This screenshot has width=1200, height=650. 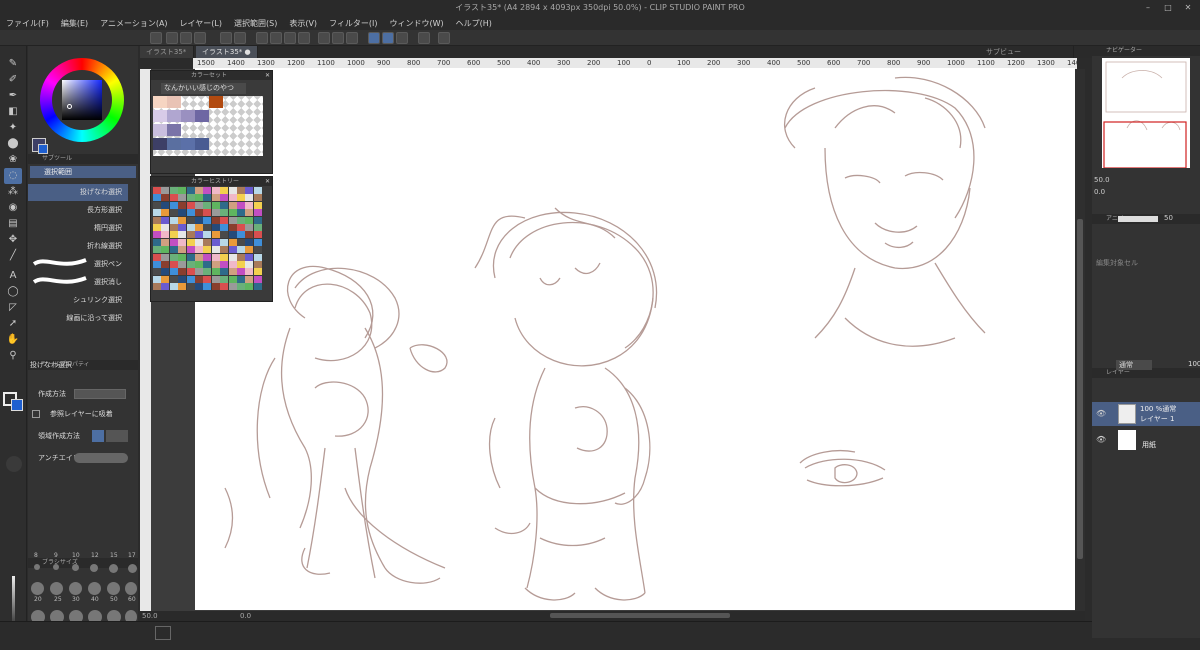 What do you see at coordinates (150, 616) in the screenshot?
I see `zoom-value: 50.0` at bounding box center [150, 616].